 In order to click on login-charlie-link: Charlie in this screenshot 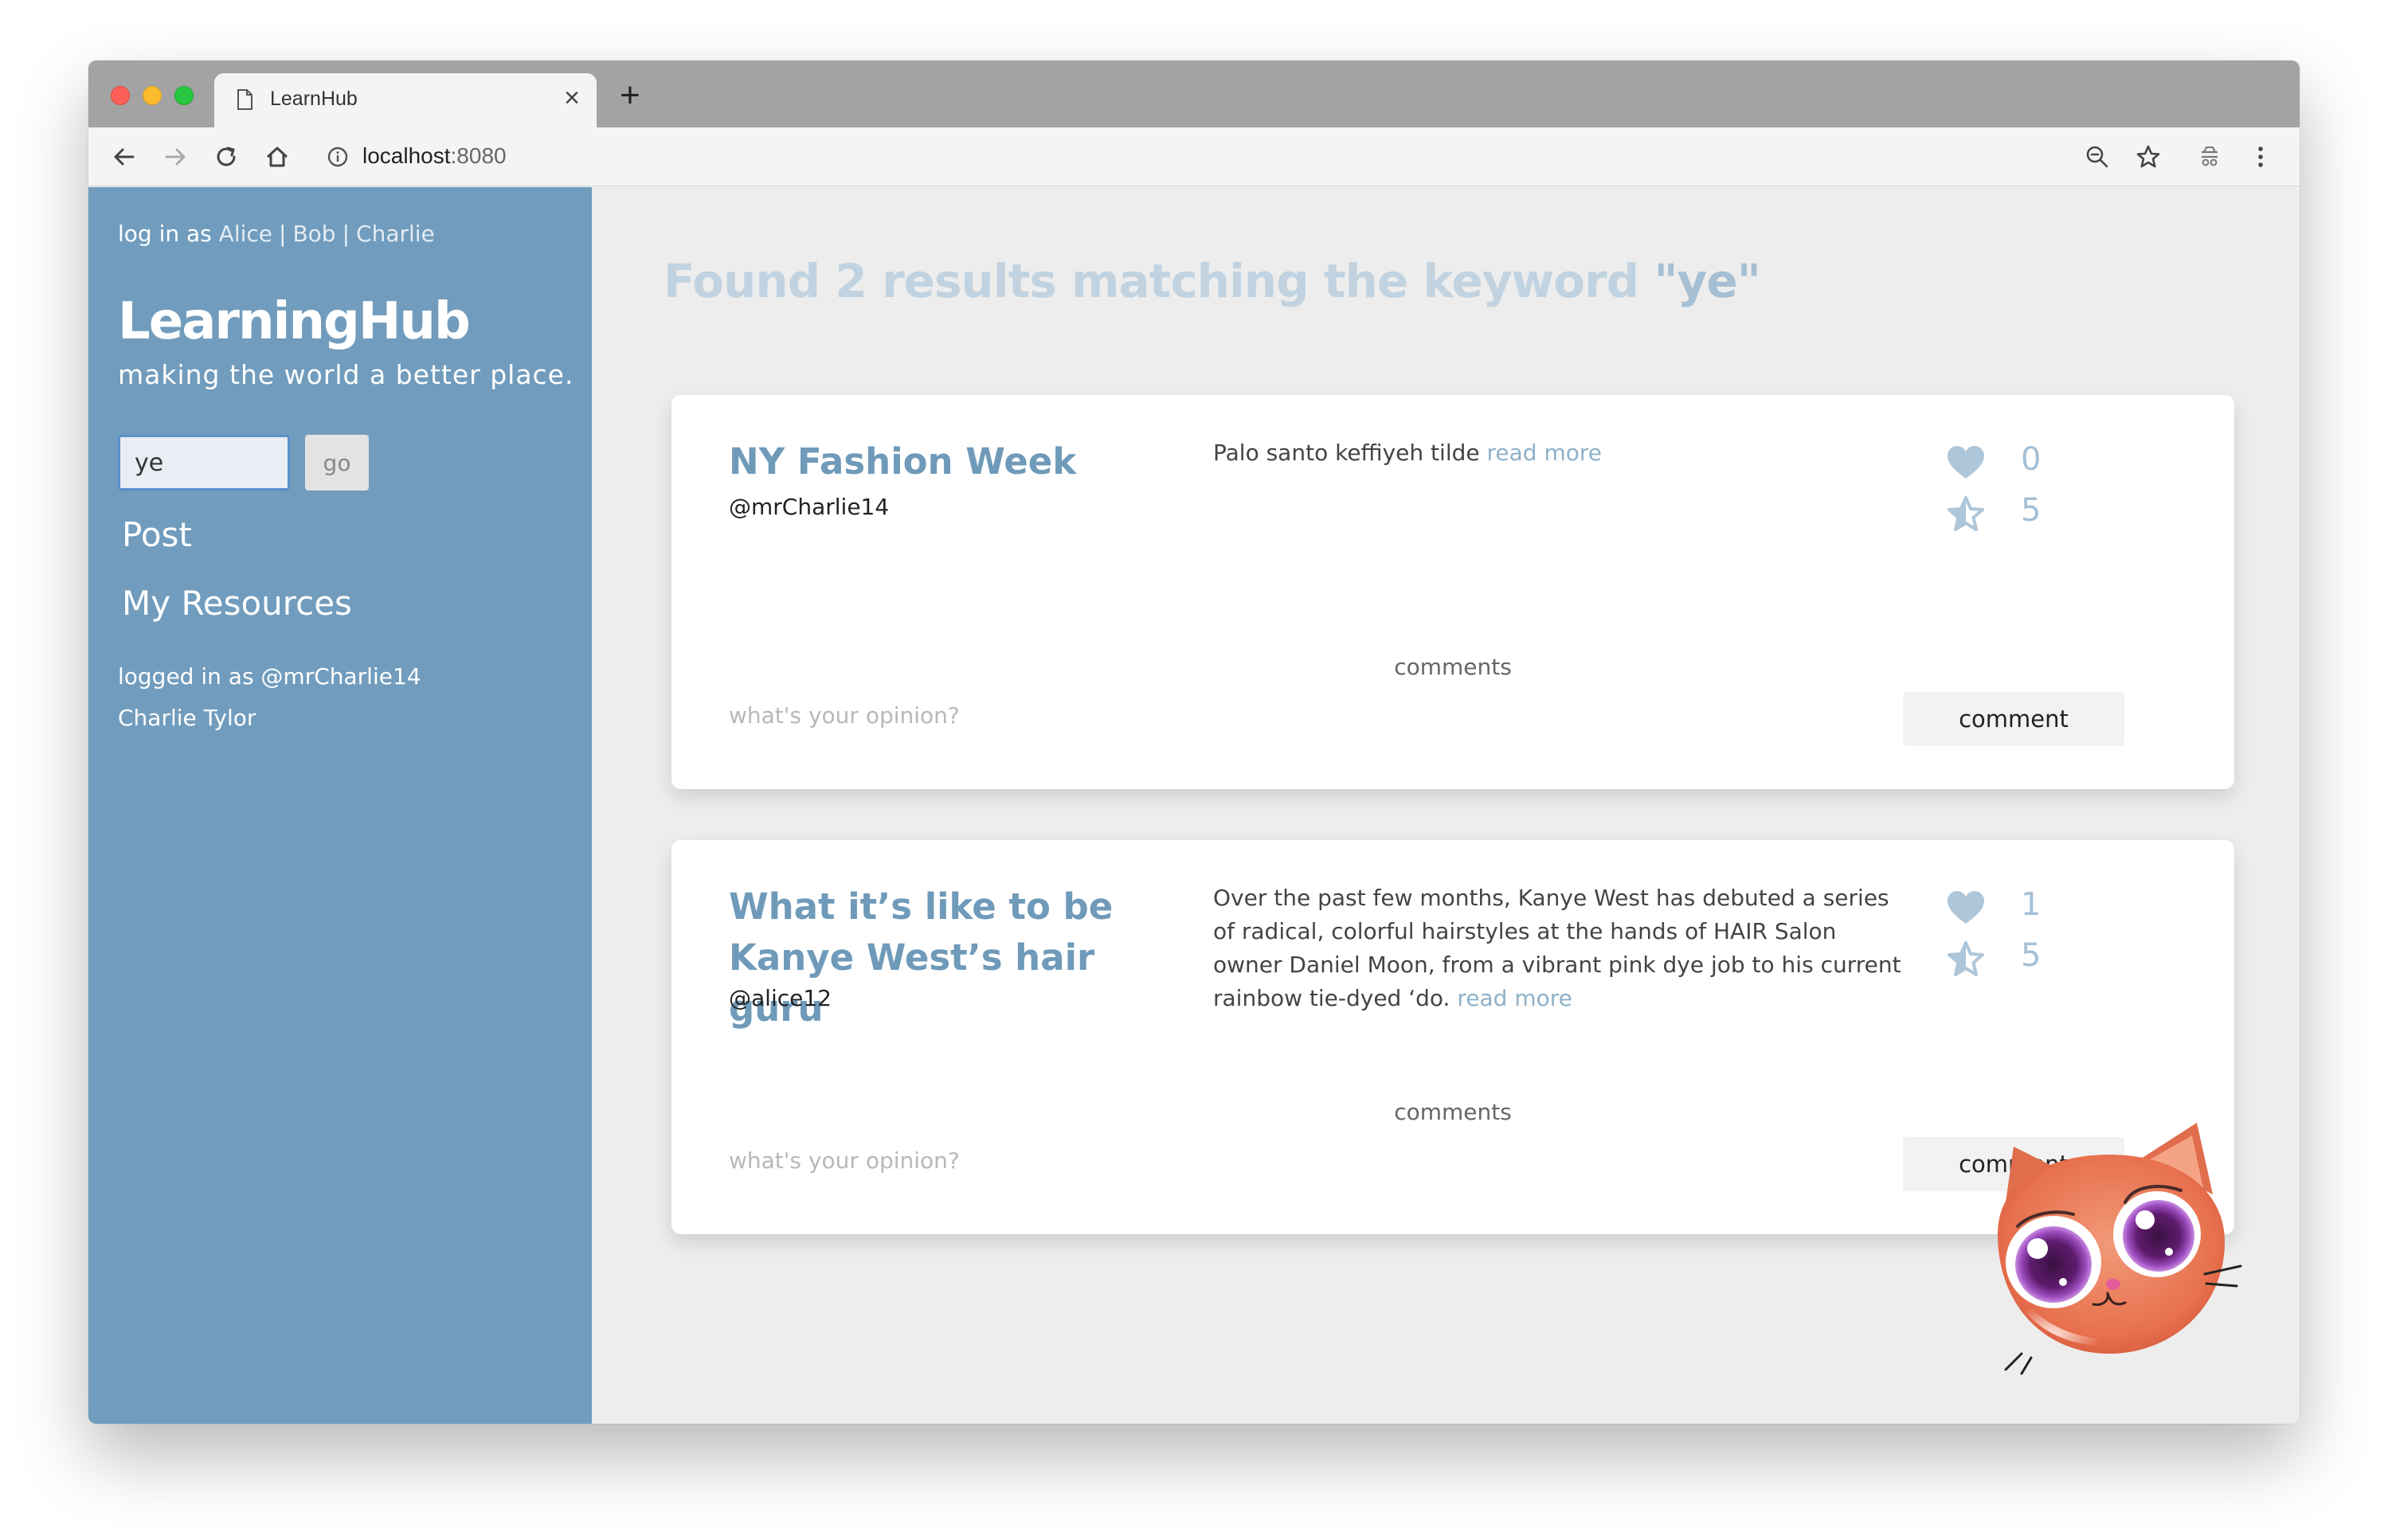, I will do `click(395, 234)`.